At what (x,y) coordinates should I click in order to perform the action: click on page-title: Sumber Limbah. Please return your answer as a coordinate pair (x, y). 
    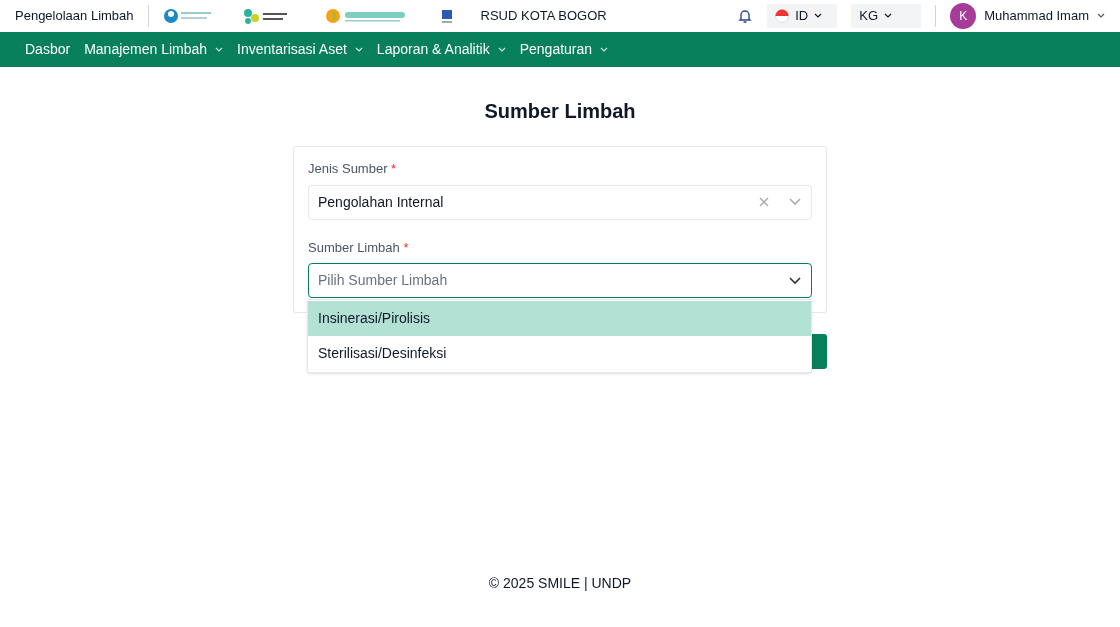
    Looking at the image, I should click on (560, 111).